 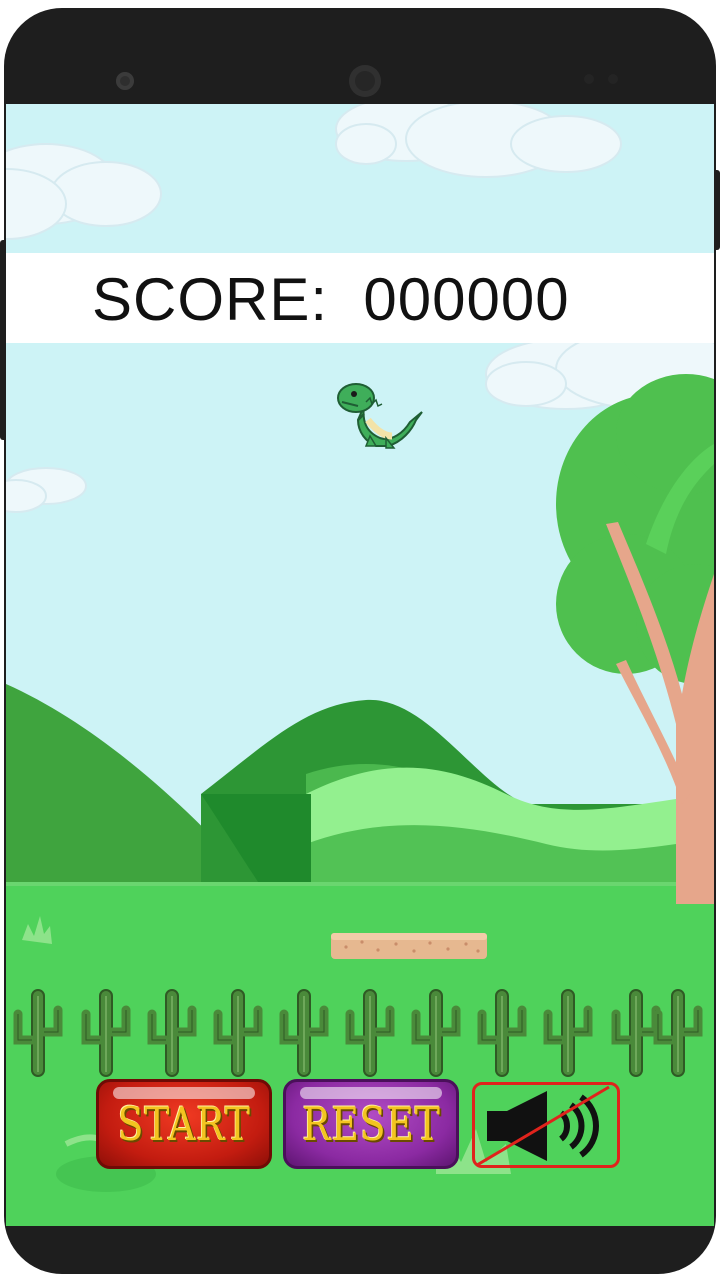 What do you see at coordinates (331, 299) in the screenshot?
I see `score-label: SCORE: 000000` at bounding box center [331, 299].